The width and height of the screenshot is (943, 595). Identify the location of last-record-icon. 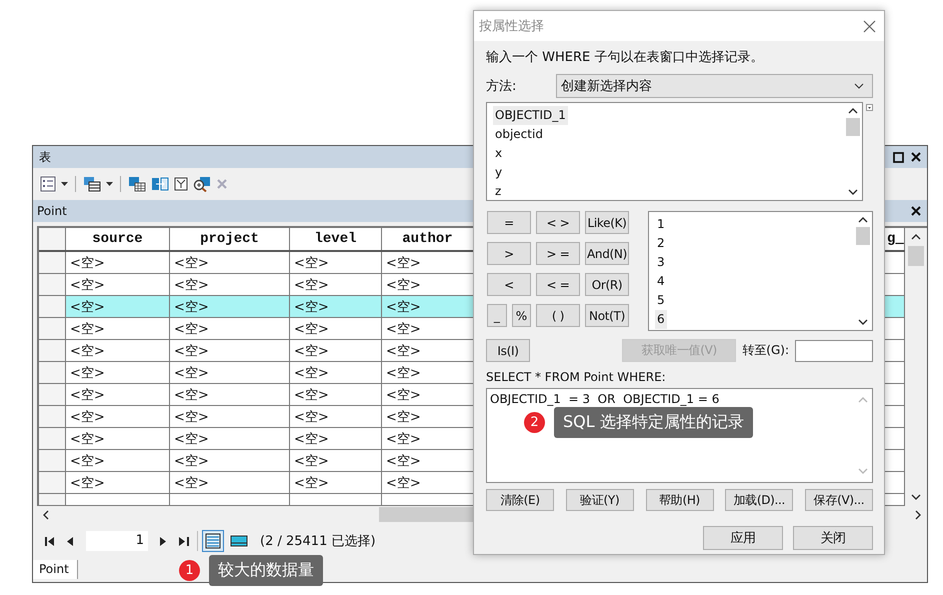
(184, 541).